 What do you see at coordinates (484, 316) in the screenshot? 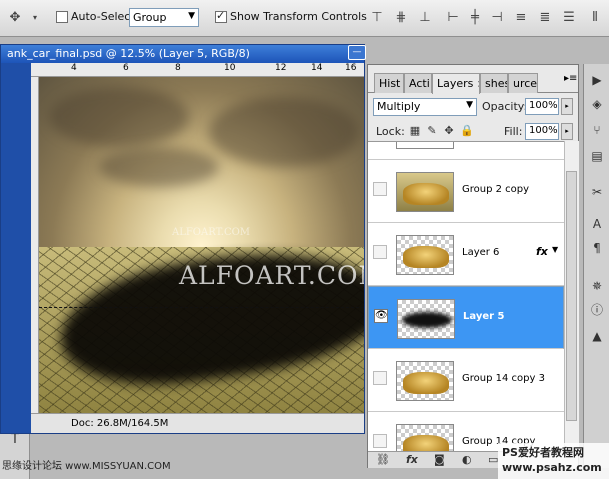
I see `layer-name: Layer 5` at bounding box center [484, 316].